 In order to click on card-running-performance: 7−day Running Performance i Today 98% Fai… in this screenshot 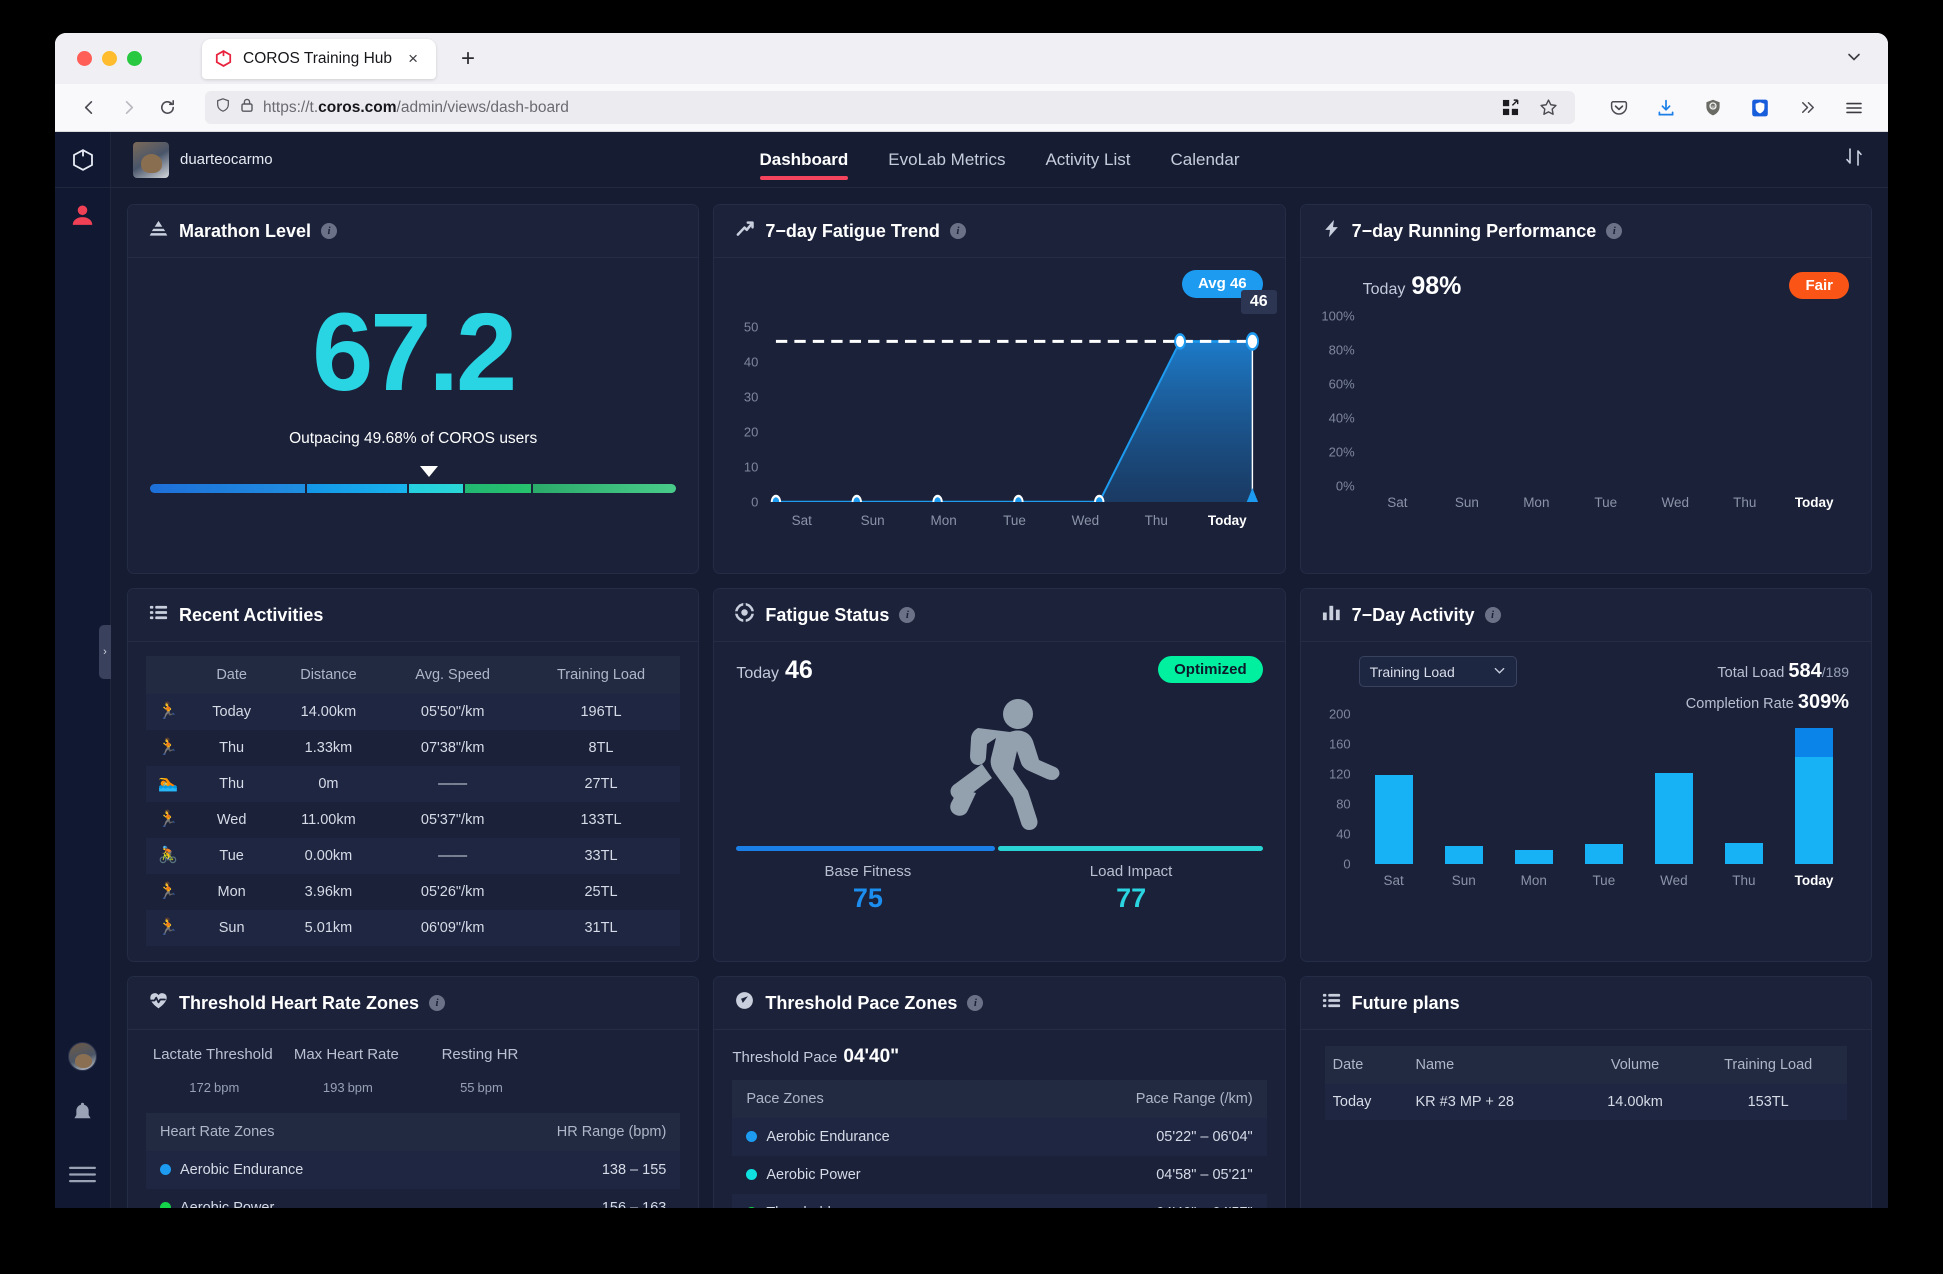, I will do `click(1585, 389)`.